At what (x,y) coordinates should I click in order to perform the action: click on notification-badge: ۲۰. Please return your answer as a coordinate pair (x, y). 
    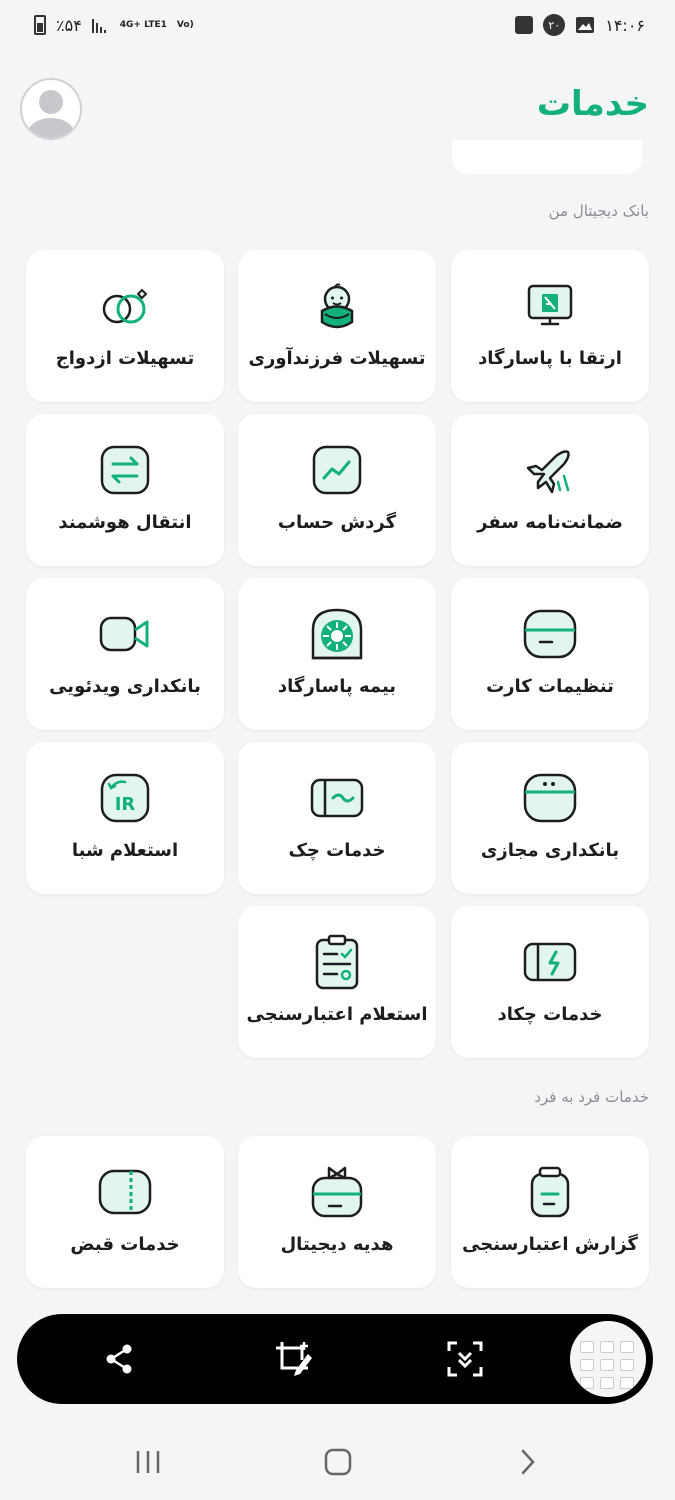
    Looking at the image, I should click on (554, 25).